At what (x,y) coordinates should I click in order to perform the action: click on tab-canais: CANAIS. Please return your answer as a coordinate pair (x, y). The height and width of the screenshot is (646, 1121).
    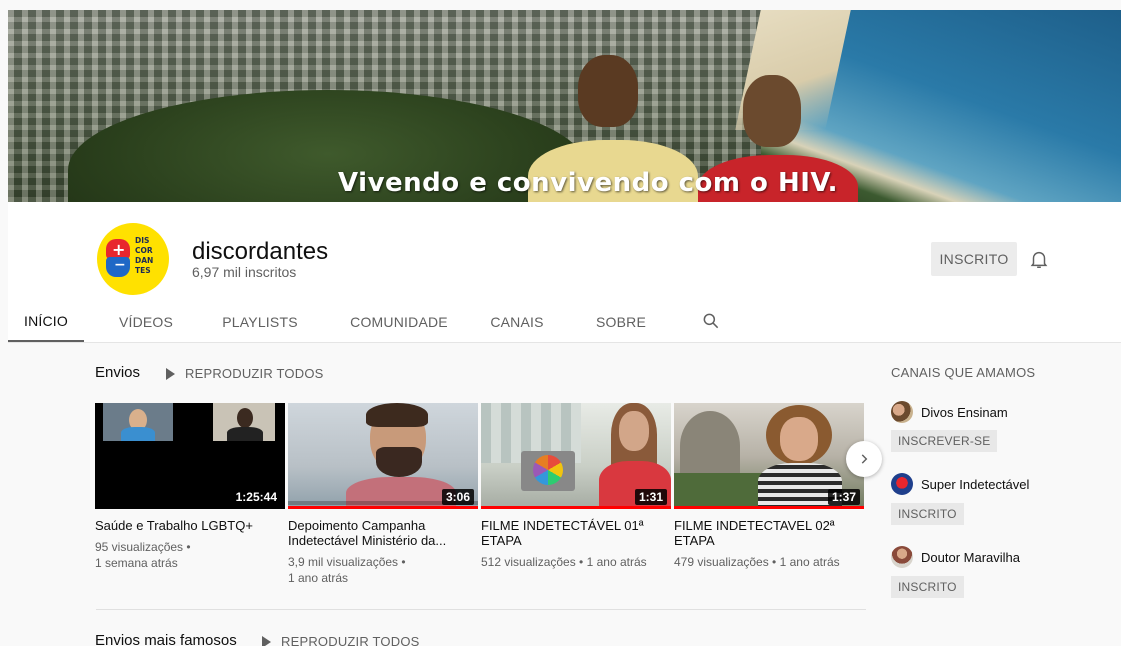
    Looking at the image, I should click on (517, 322).